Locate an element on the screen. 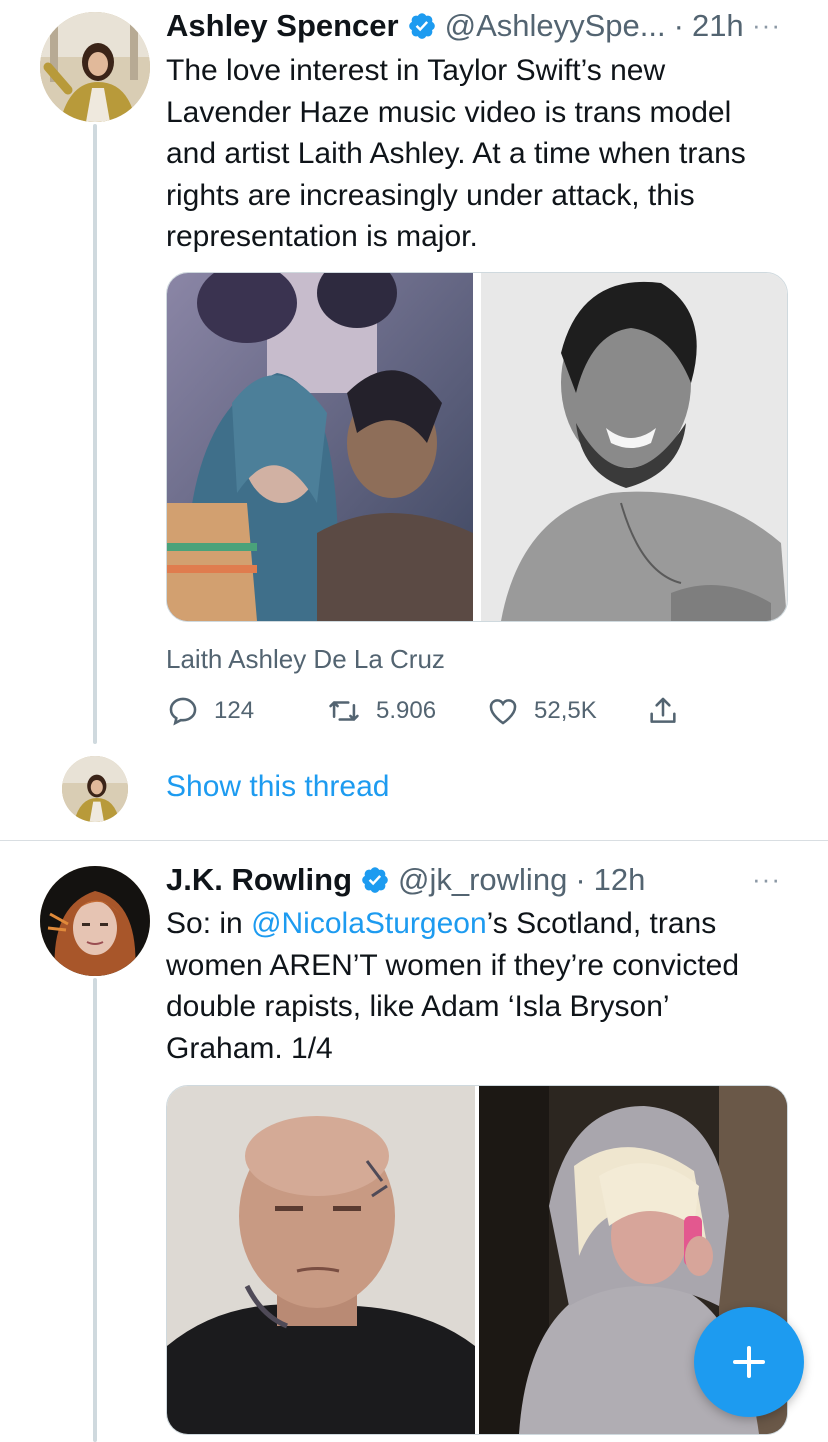 The width and height of the screenshot is (828, 1442). tweet2-mention-link: @NicolaSturgeon is located at coordinates (369, 923).